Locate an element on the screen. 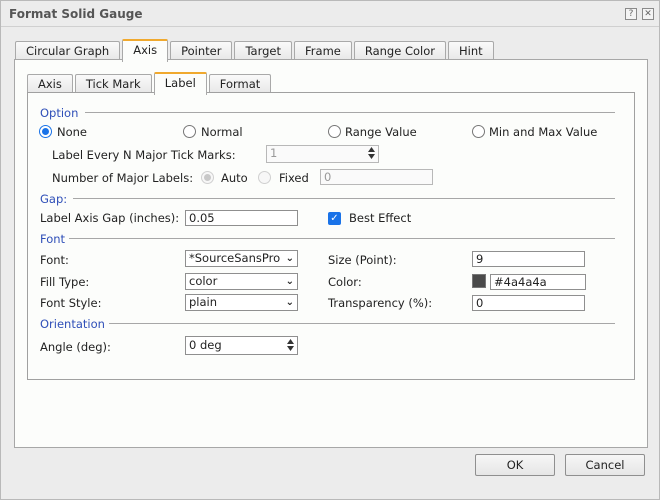 The height and width of the screenshot is (500, 660). font-select: *SourceSansPro ⌄ is located at coordinates (241, 258).